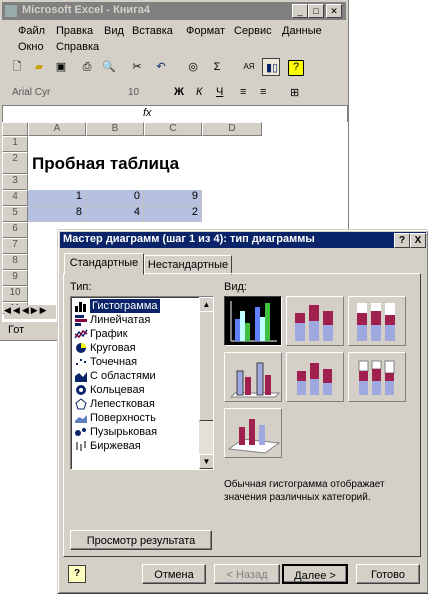 The height and width of the screenshot is (594, 428). I want to click on cell: 1, so click(57, 198).